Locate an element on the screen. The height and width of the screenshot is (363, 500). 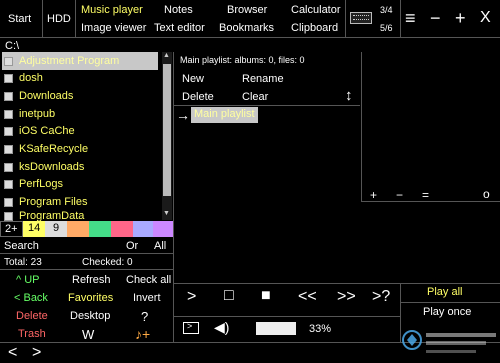
list-item: ProgramData is located at coordinates (80, 216).